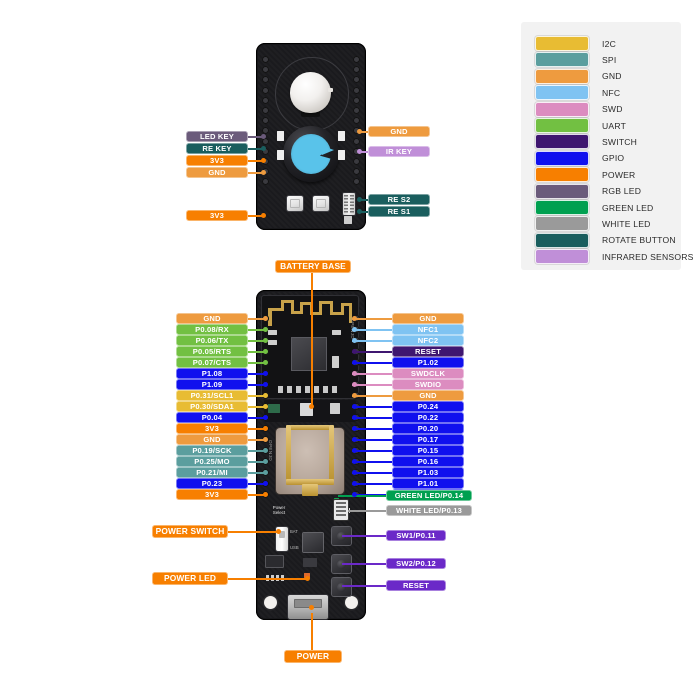  What do you see at coordinates (212, 494) in the screenshot?
I see `main-left-label-16: 3V3` at bounding box center [212, 494].